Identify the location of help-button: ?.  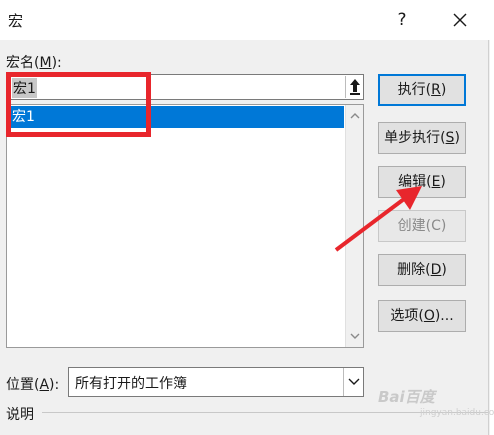
(402, 20).